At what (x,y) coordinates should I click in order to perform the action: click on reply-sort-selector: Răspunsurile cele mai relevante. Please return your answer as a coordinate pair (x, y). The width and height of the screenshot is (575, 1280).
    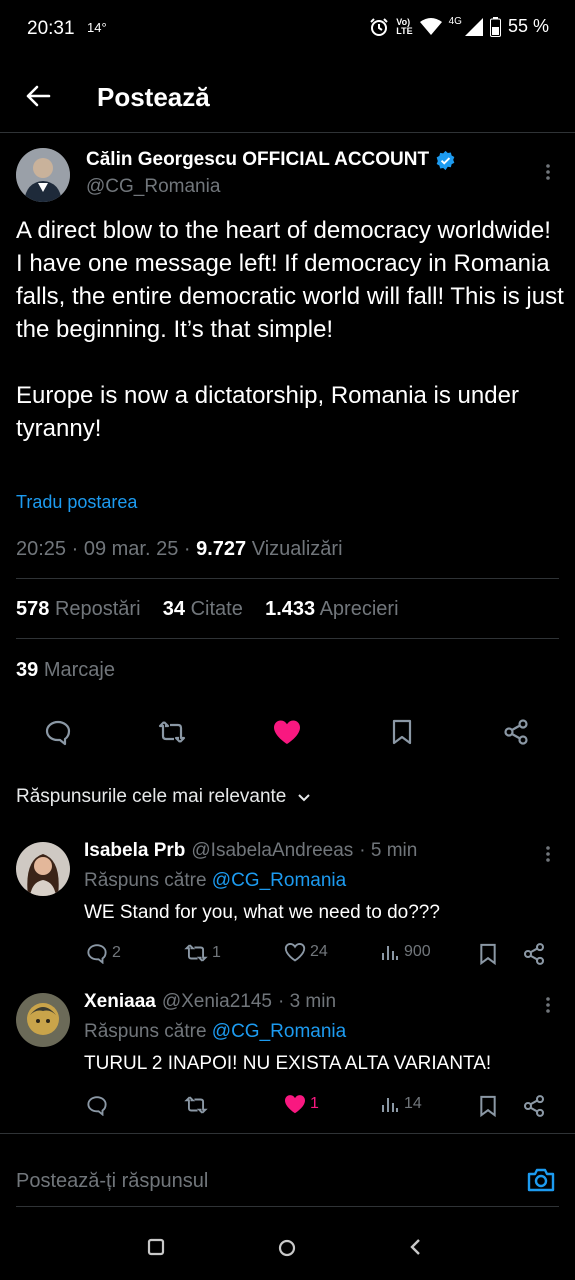
    Looking at the image, I should click on (164, 797).